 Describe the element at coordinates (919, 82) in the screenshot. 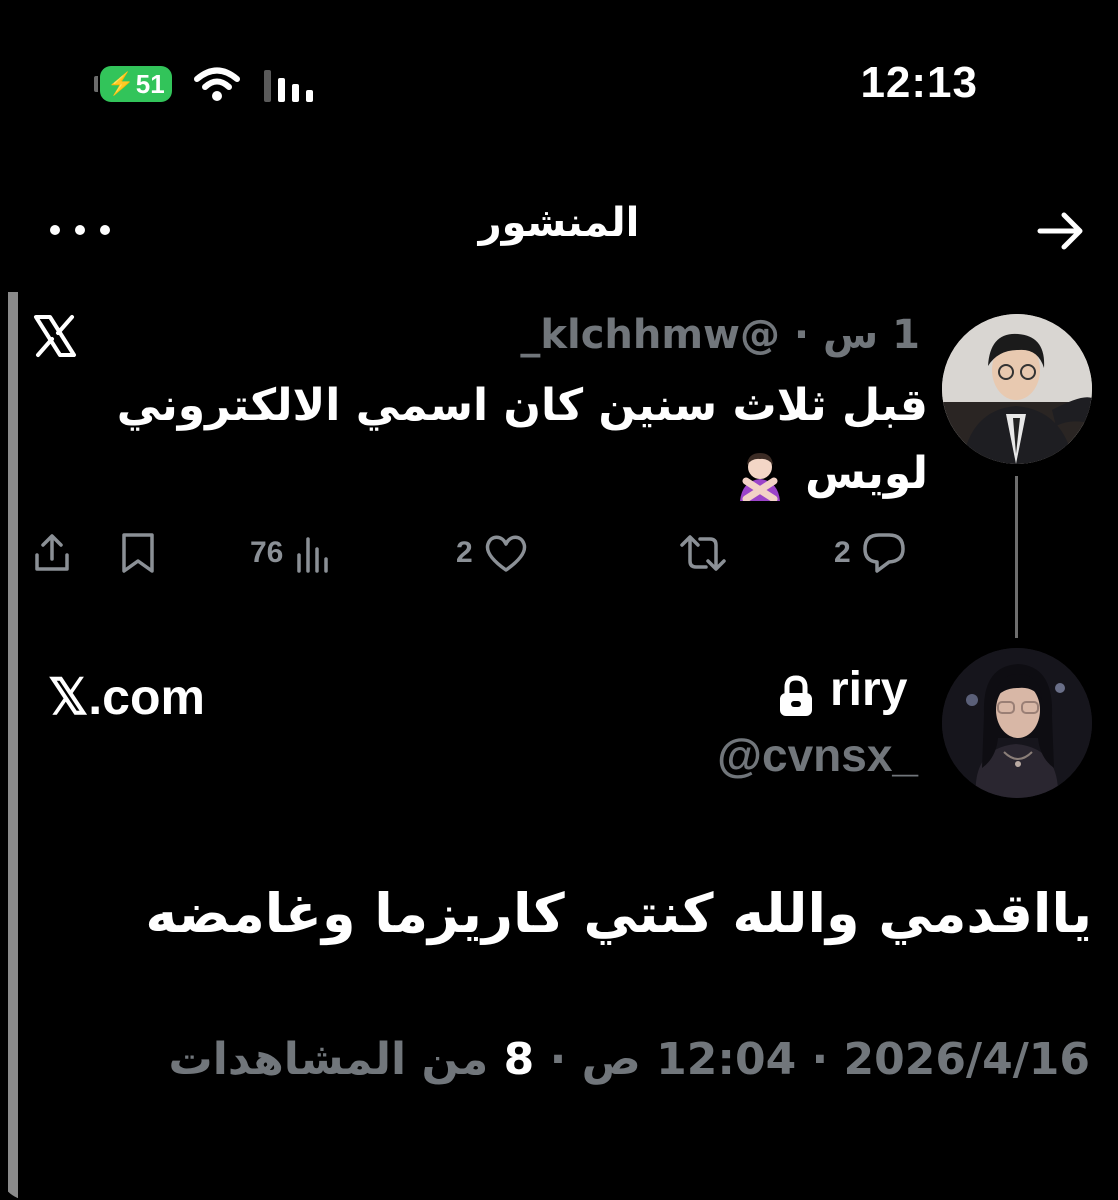

I see `status-clock: 12:13` at that location.